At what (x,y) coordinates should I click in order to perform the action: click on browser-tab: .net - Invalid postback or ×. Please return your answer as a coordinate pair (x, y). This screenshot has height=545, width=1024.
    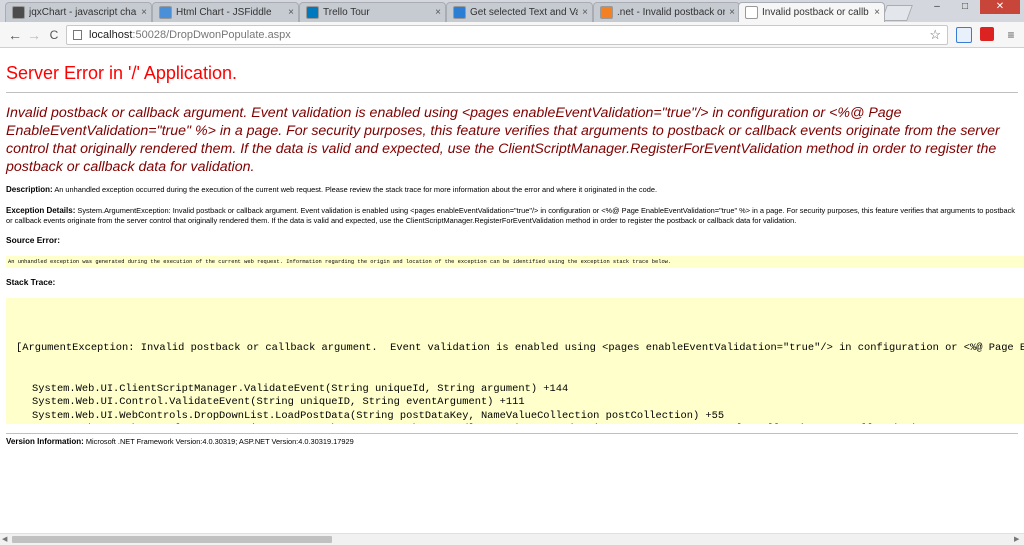
    Looking at the image, I should click on (666, 12).